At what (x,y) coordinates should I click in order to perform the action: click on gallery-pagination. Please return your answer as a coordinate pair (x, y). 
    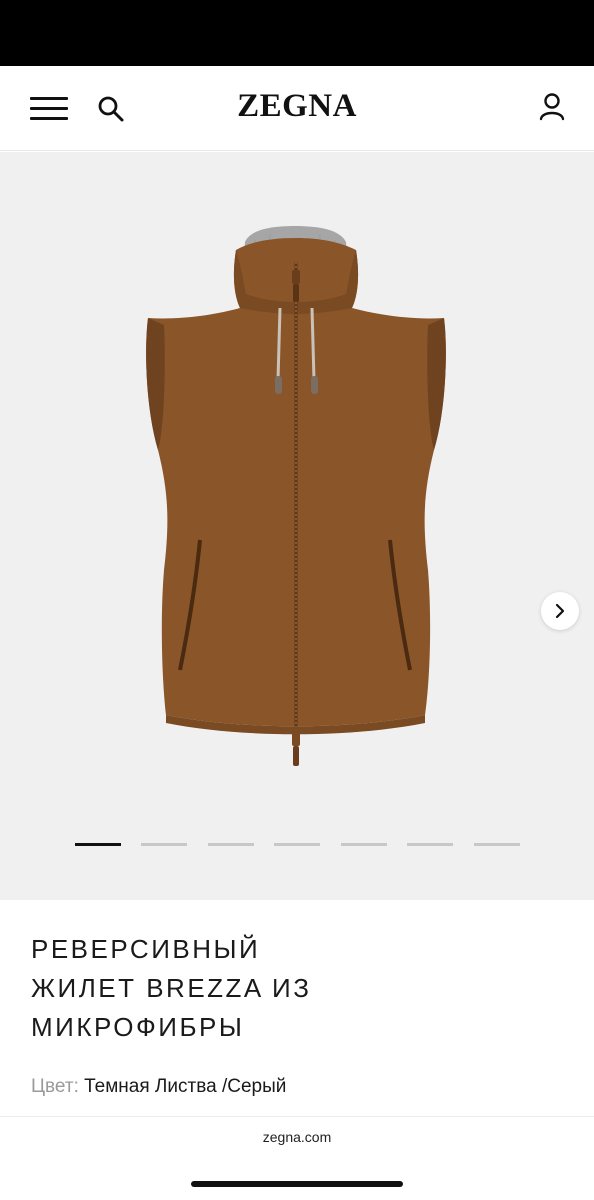
    Looking at the image, I should click on (297, 846).